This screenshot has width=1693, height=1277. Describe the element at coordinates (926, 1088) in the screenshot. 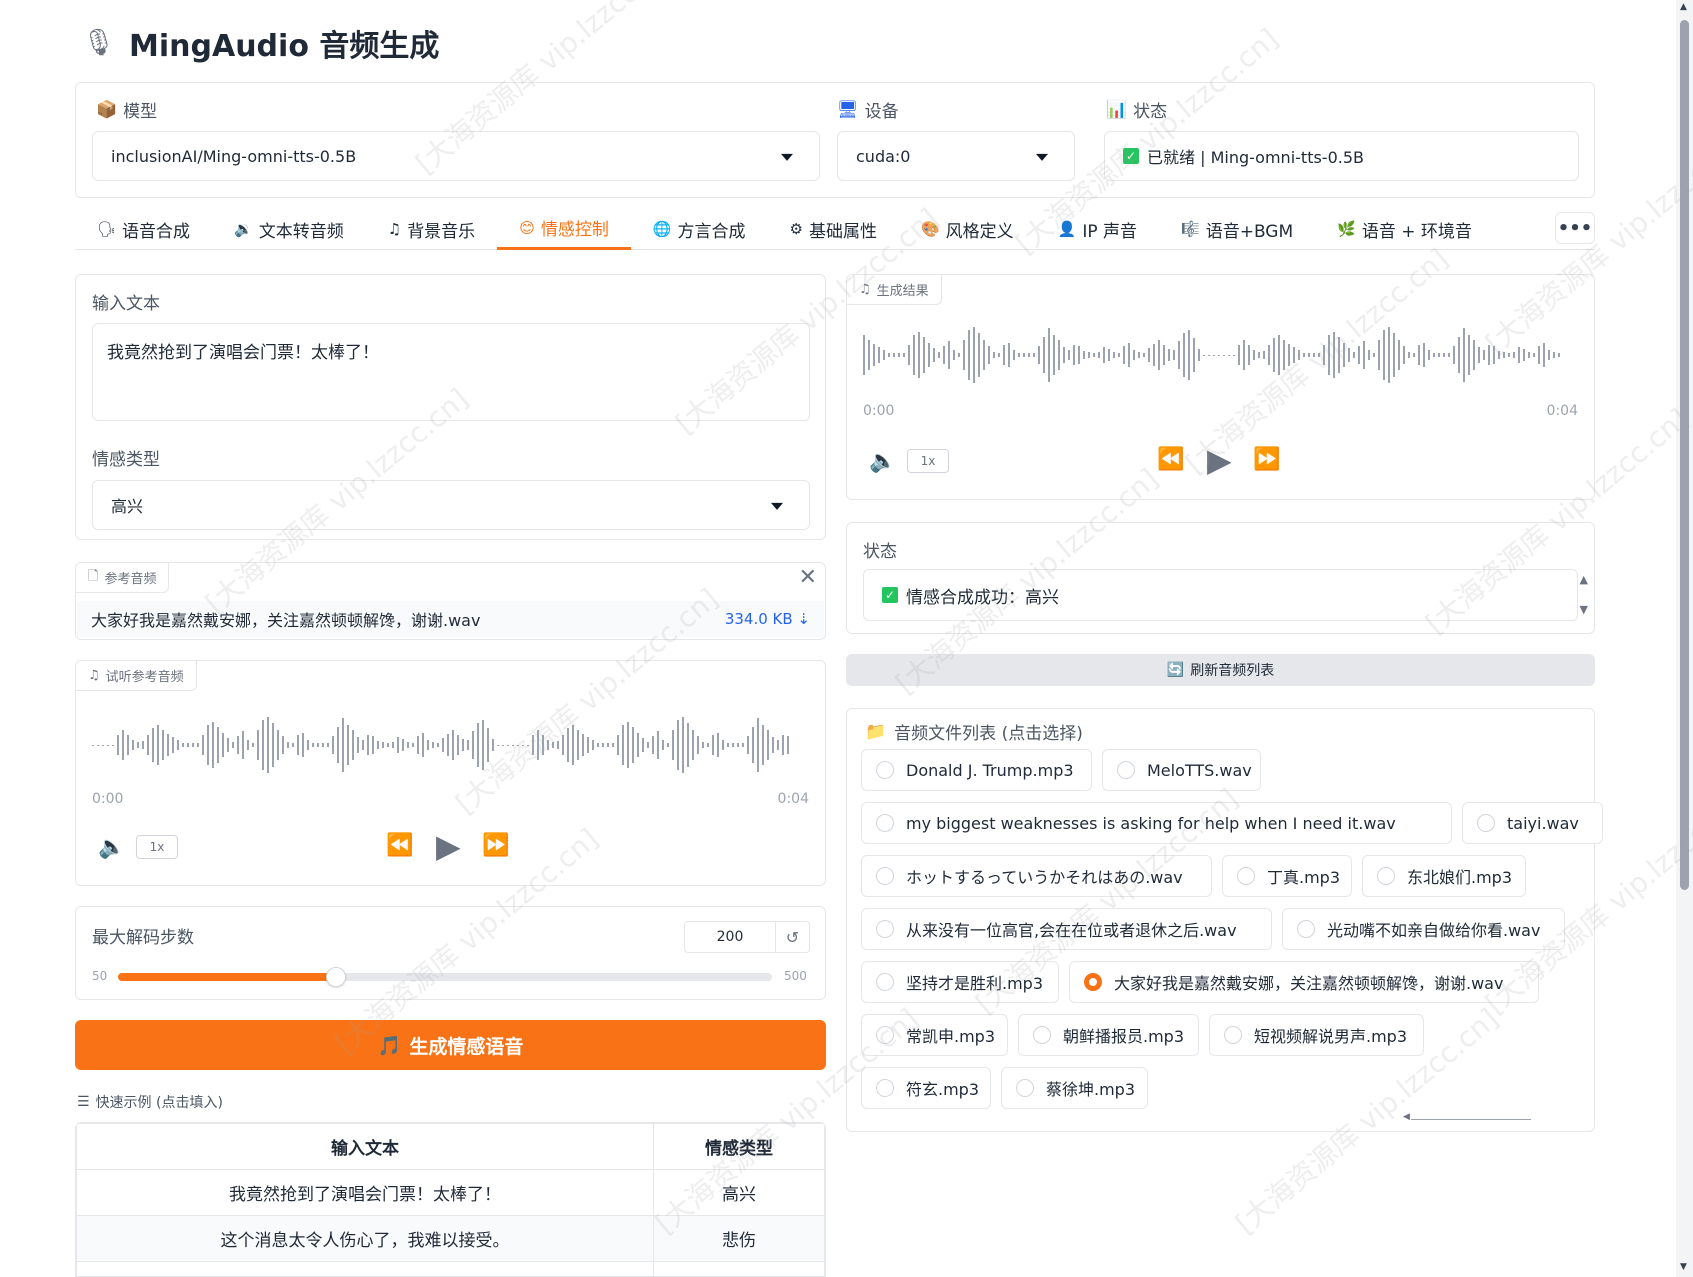

I see `audio-file-option: 符玄.mp3` at that location.